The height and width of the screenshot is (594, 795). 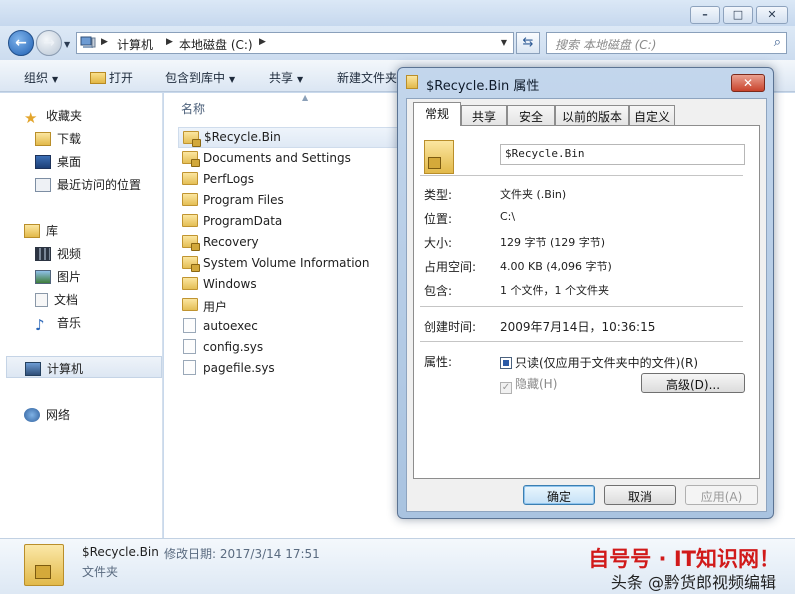 What do you see at coordinates (66, 300) in the screenshot?
I see `nav-documents-label: 文档` at bounding box center [66, 300].